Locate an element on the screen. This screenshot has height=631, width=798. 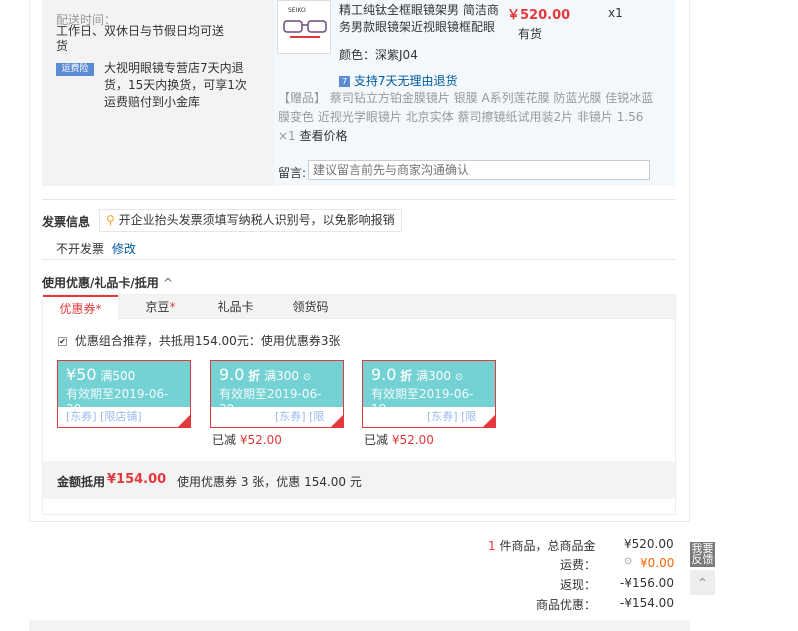
invoice-value: 不开发票 修改 is located at coordinates (96, 248).